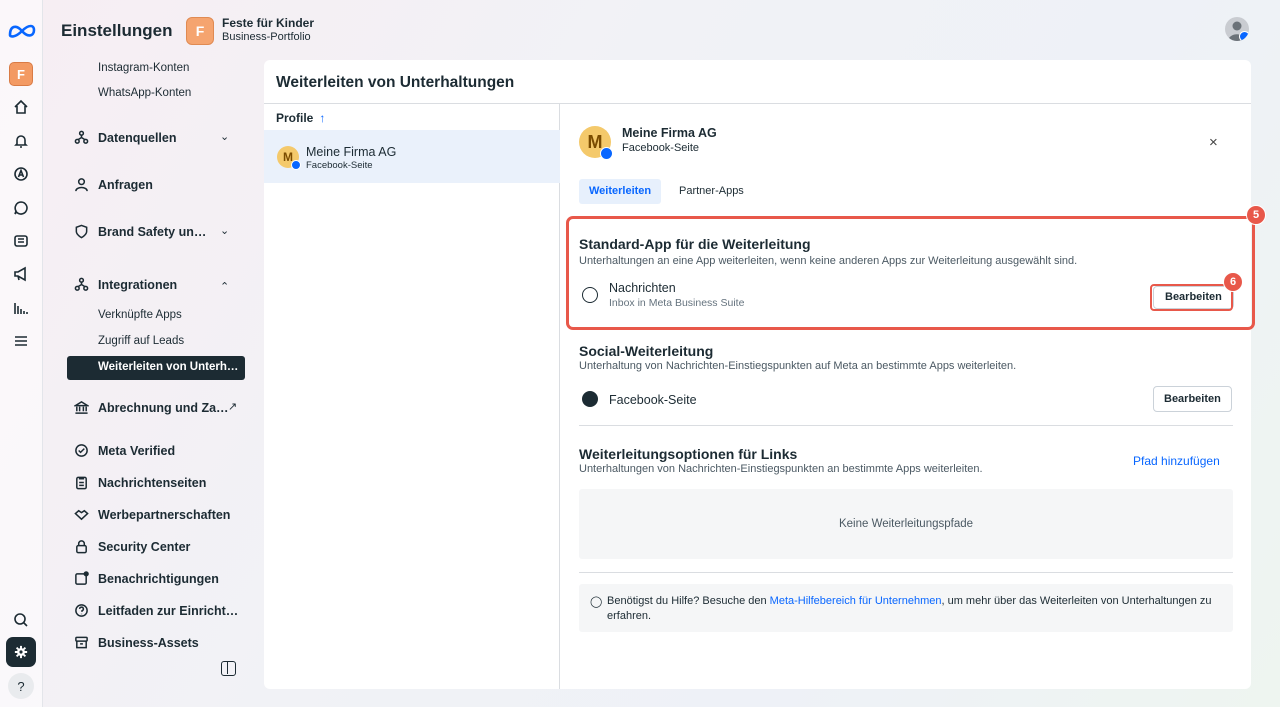 This screenshot has height=707, width=1280. What do you see at coordinates (1192, 399) in the screenshot?
I see `social-edit-button: Bearbeiten` at bounding box center [1192, 399].